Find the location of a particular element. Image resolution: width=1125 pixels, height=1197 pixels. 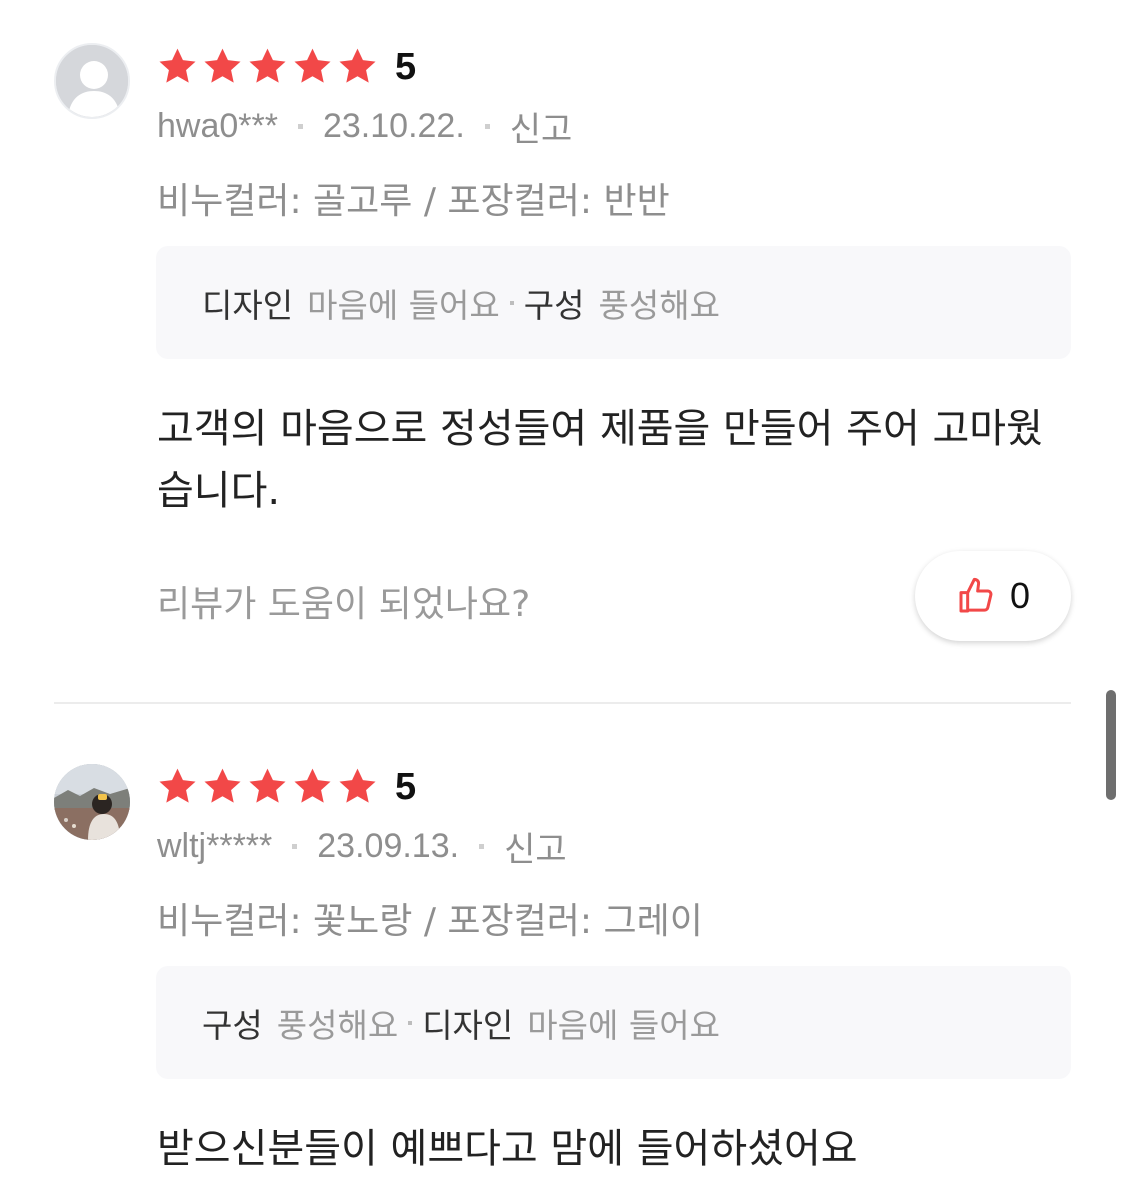

review-date: 23.09.13. is located at coordinates (388, 845).